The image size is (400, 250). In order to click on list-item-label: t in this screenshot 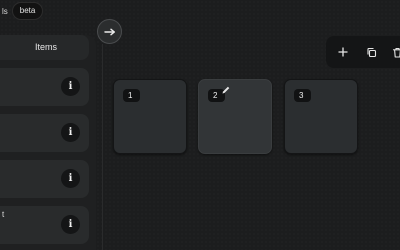, I will do `click(3, 214)`.